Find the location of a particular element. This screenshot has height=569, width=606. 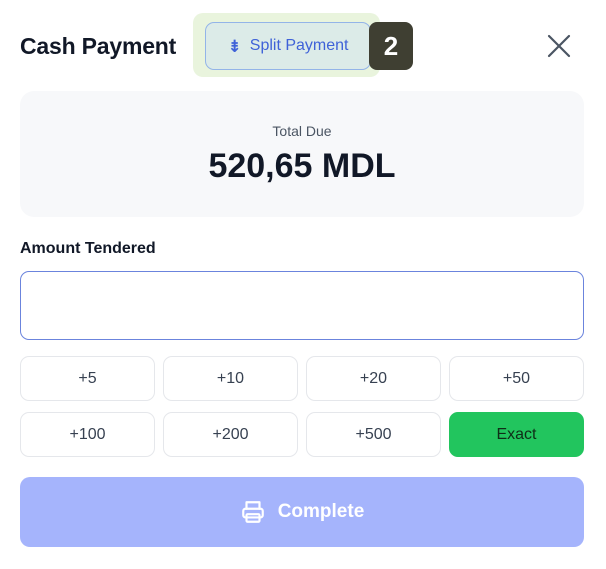

complete-label: Complete is located at coordinates (321, 511).